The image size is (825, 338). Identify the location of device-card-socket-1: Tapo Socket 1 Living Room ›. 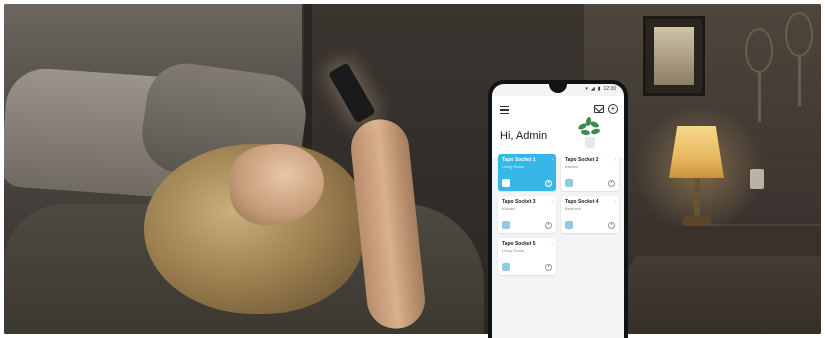
(527, 172).